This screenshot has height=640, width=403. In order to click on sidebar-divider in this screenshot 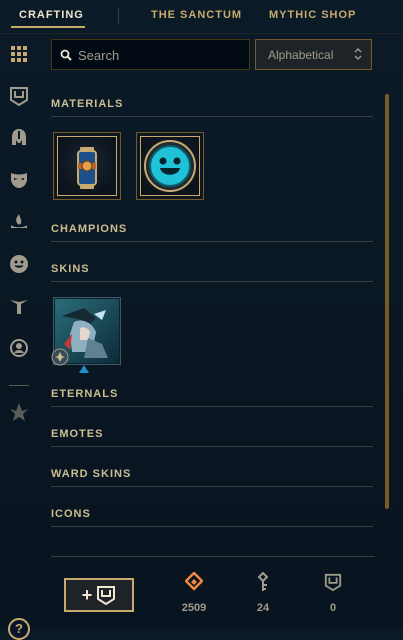, I will do `click(19, 385)`.